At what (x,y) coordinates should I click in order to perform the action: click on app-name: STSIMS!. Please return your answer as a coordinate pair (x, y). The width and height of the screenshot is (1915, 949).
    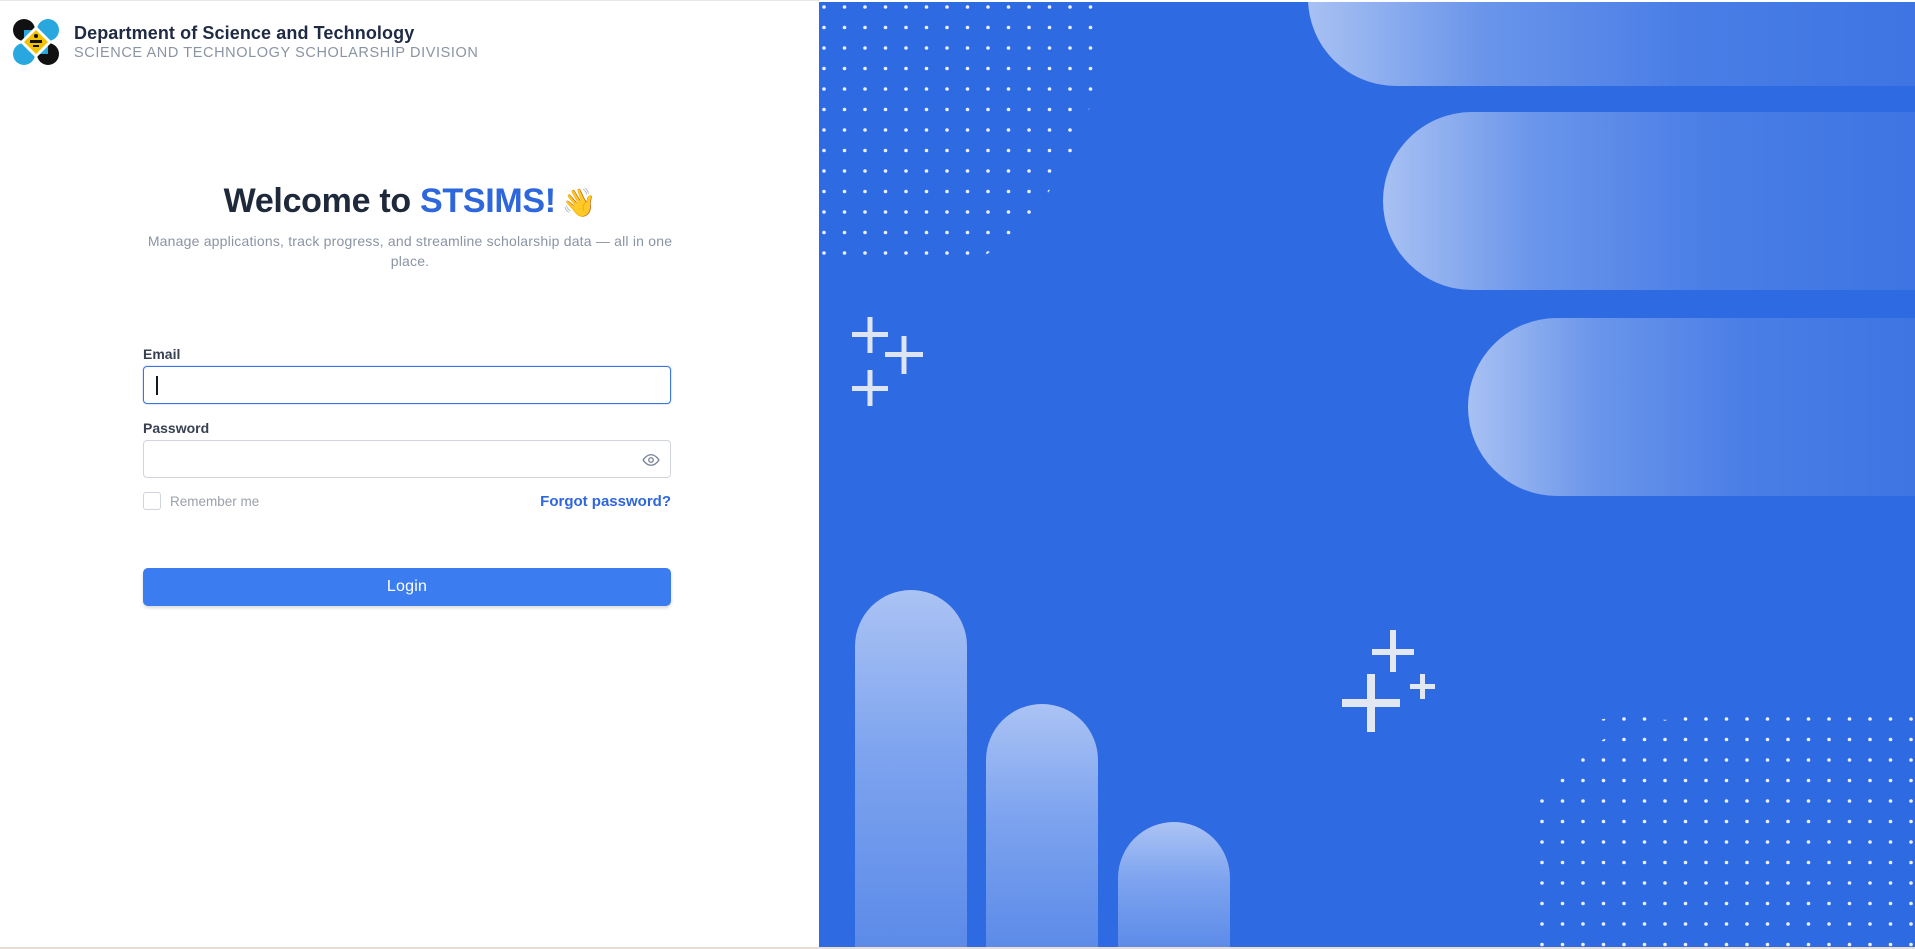
    Looking at the image, I should click on (487, 201).